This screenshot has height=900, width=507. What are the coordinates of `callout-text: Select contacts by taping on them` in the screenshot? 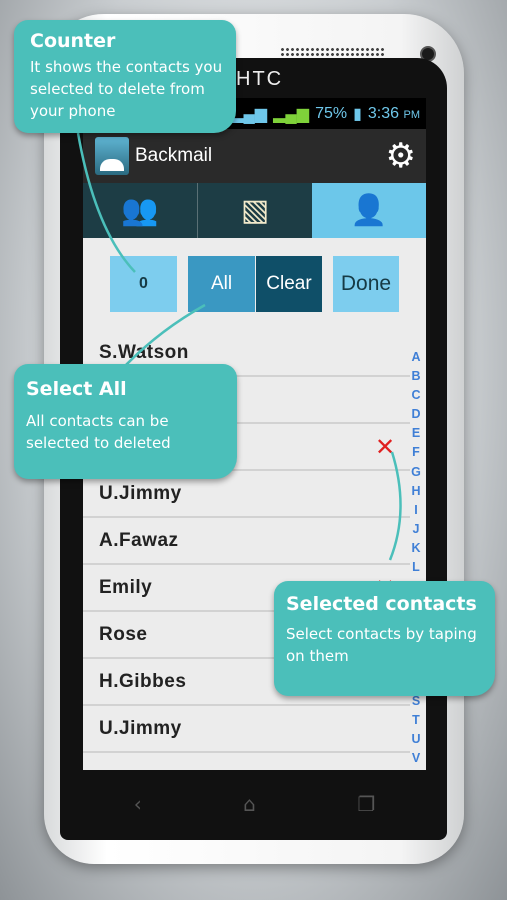 It's located at (381, 645).